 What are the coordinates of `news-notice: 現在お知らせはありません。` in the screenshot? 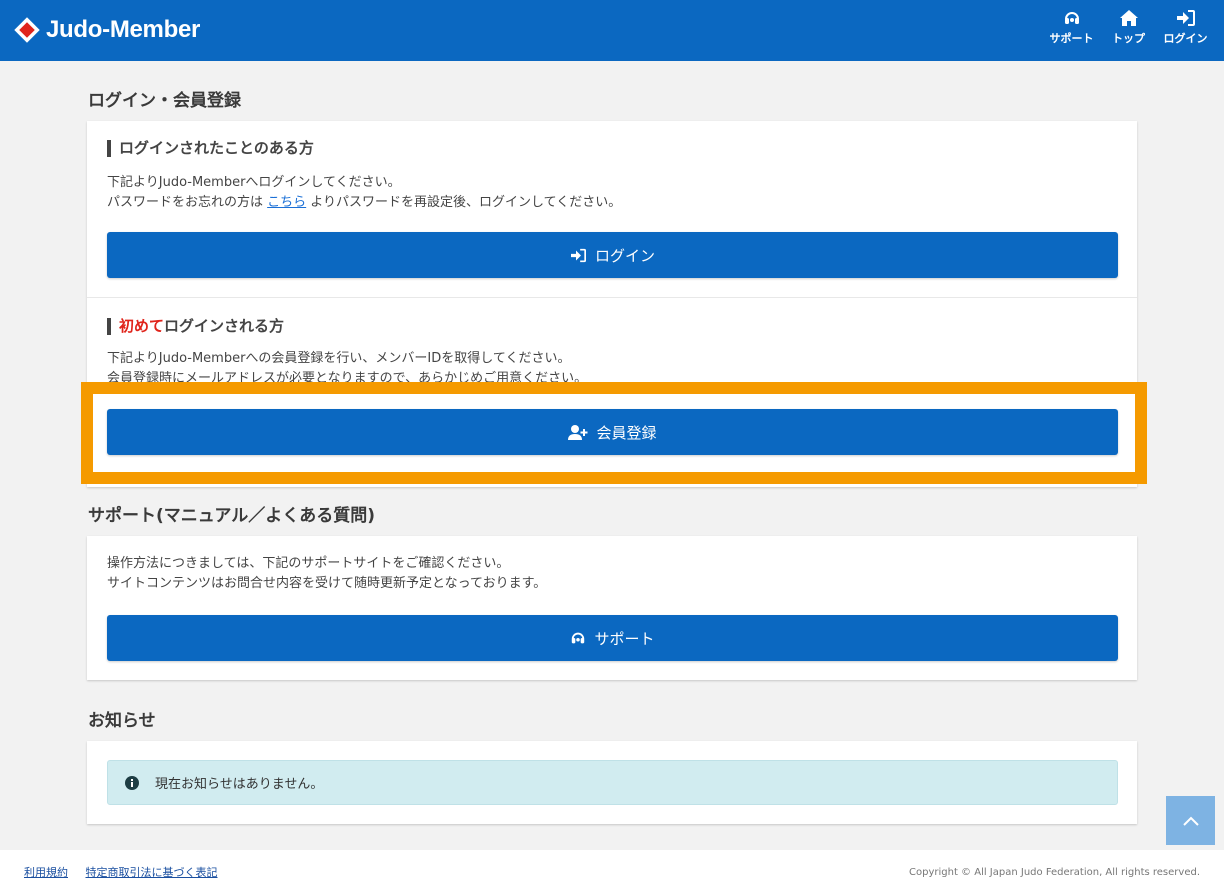 It's located at (612, 782).